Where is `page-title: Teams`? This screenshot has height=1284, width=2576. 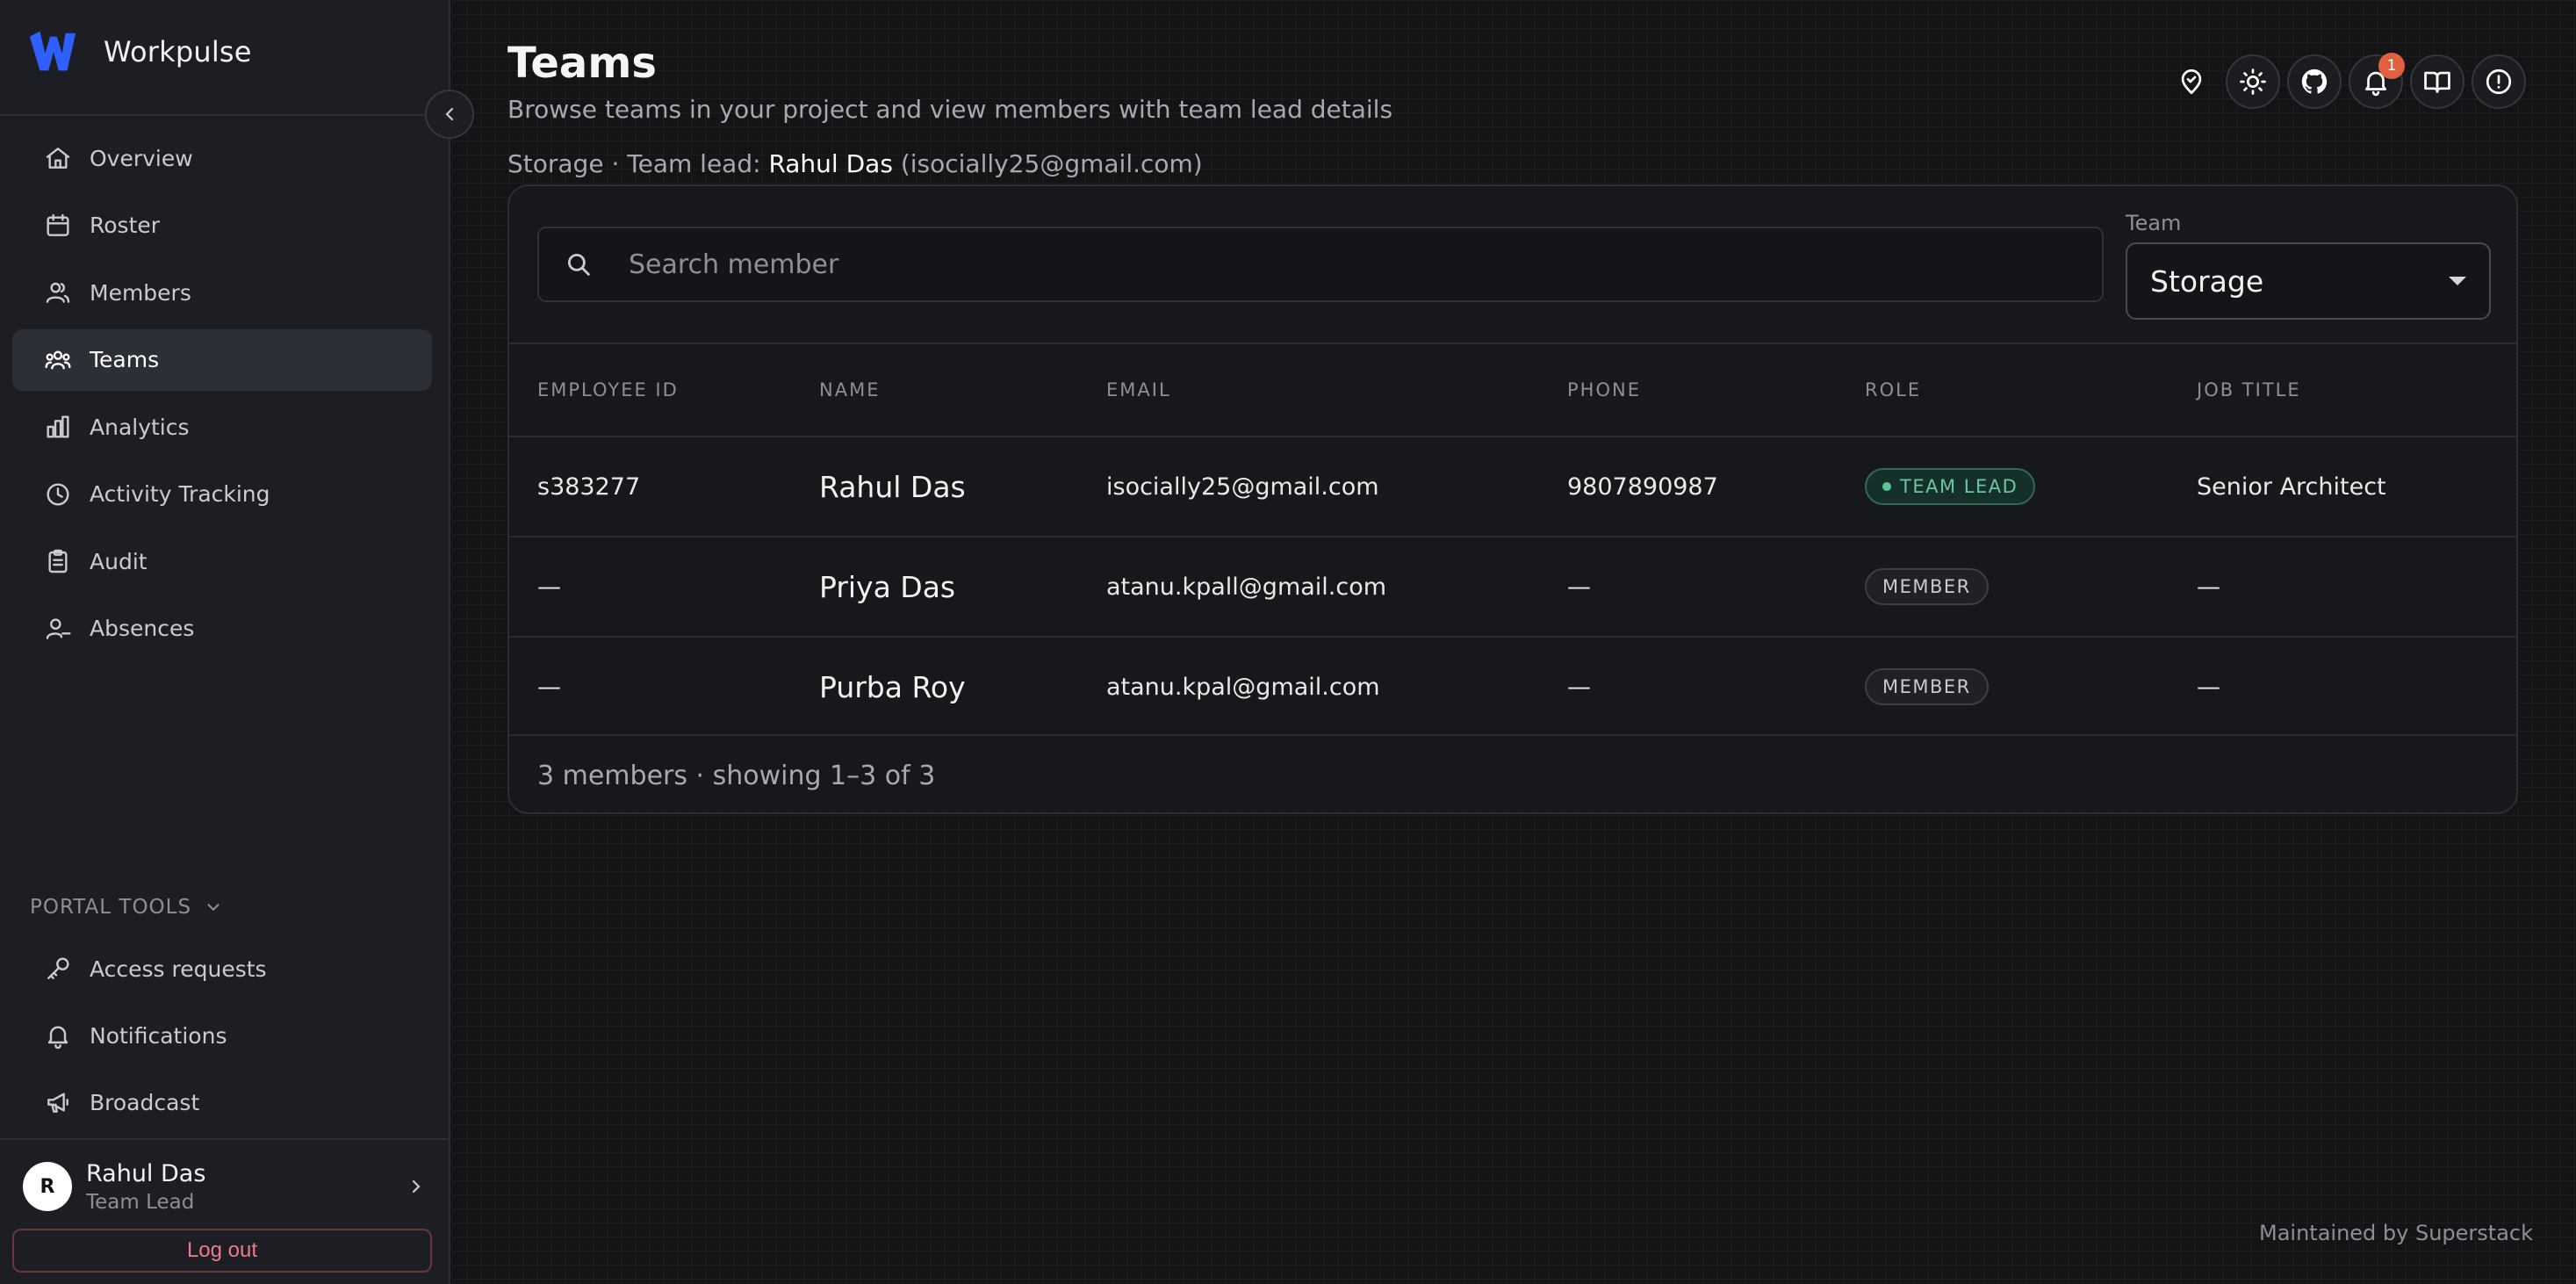
page-title: Teams is located at coordinates (582, 63).